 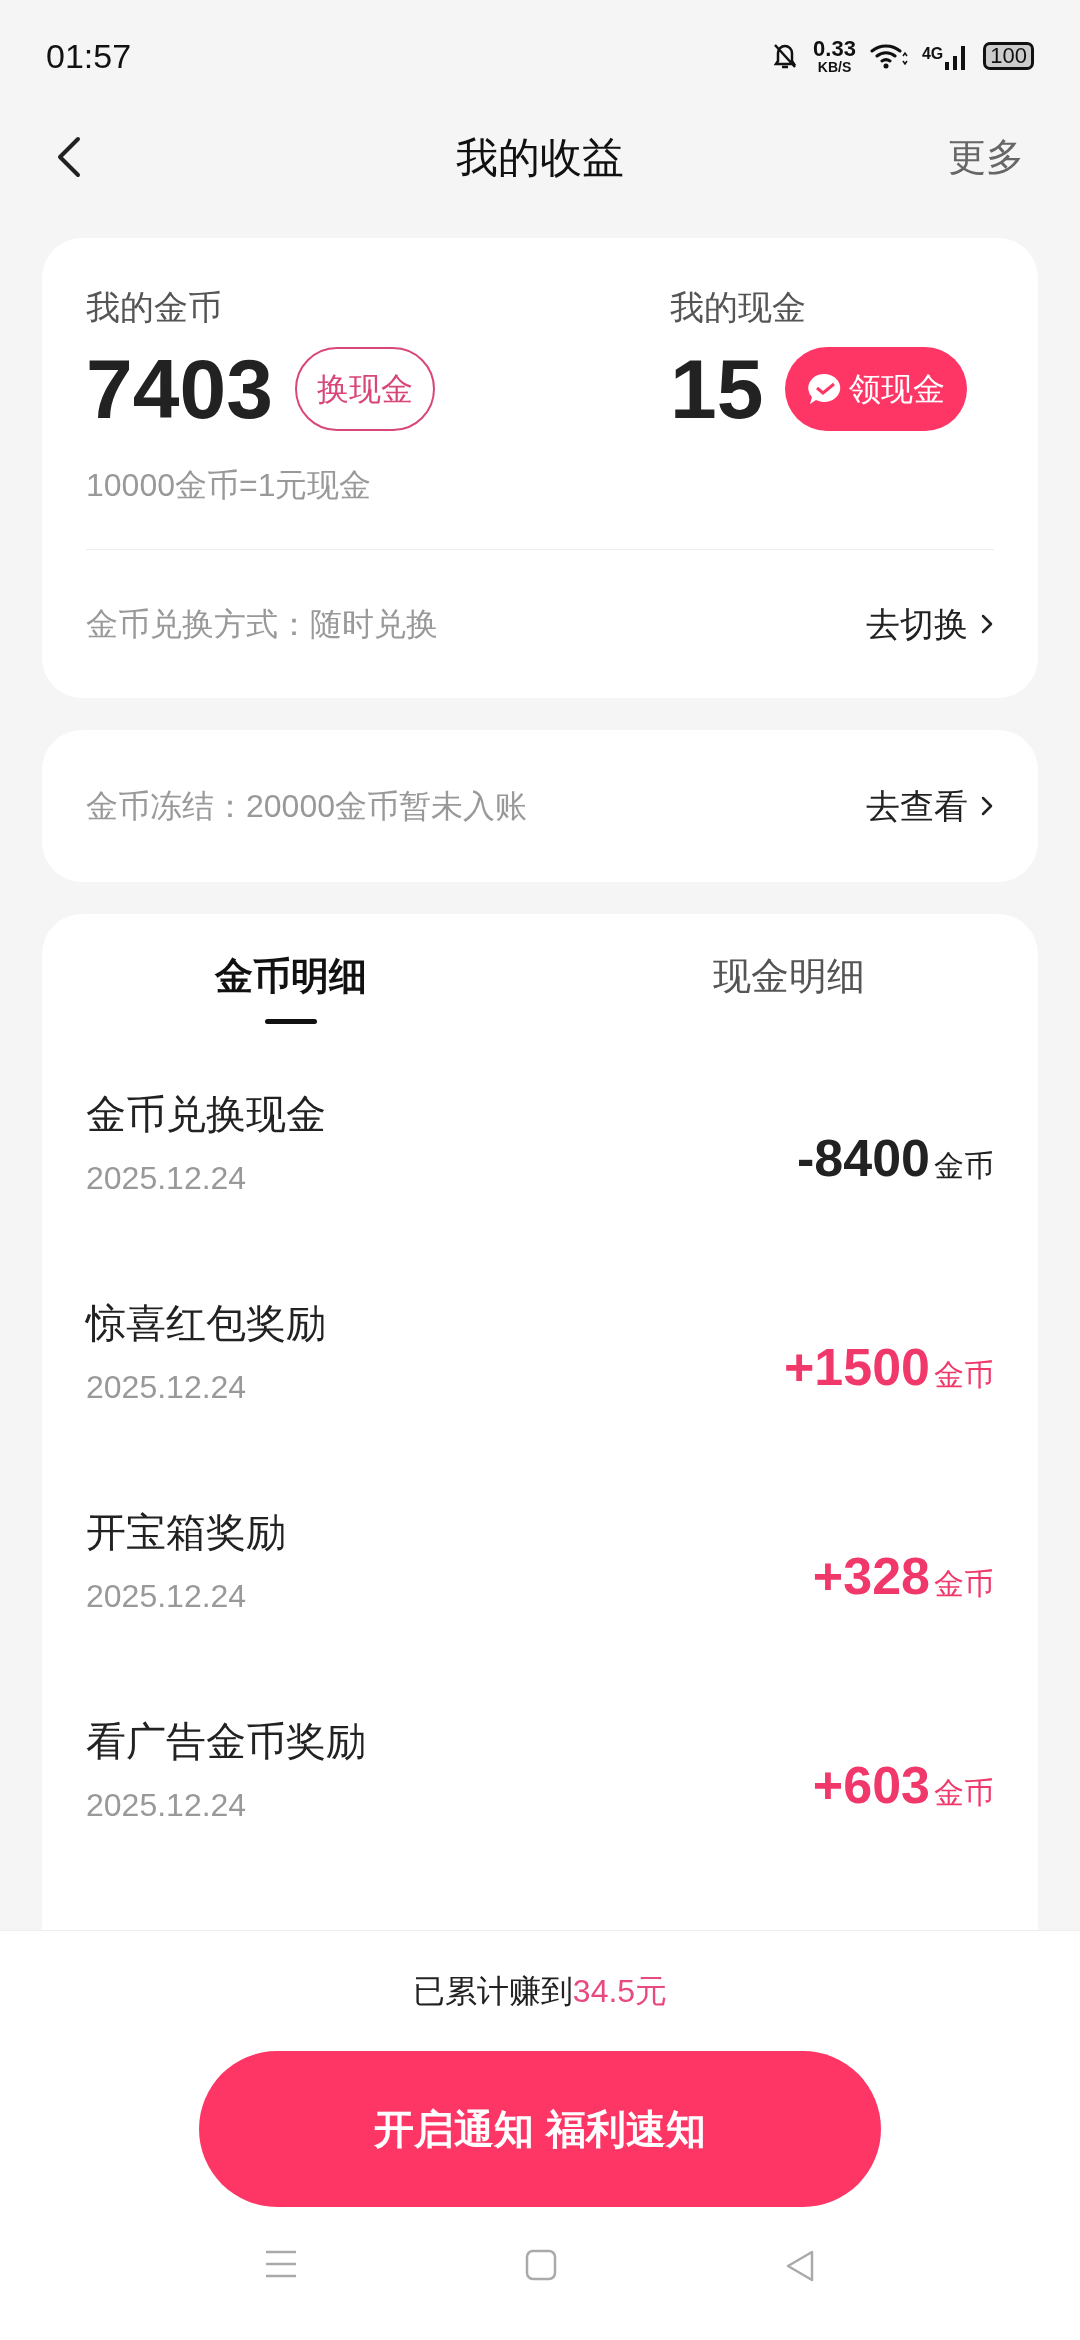 What do you see at coordinates (540, 157) in the screenshot?
I see `page-title: 我的收益` at bounding box center [540, 157].